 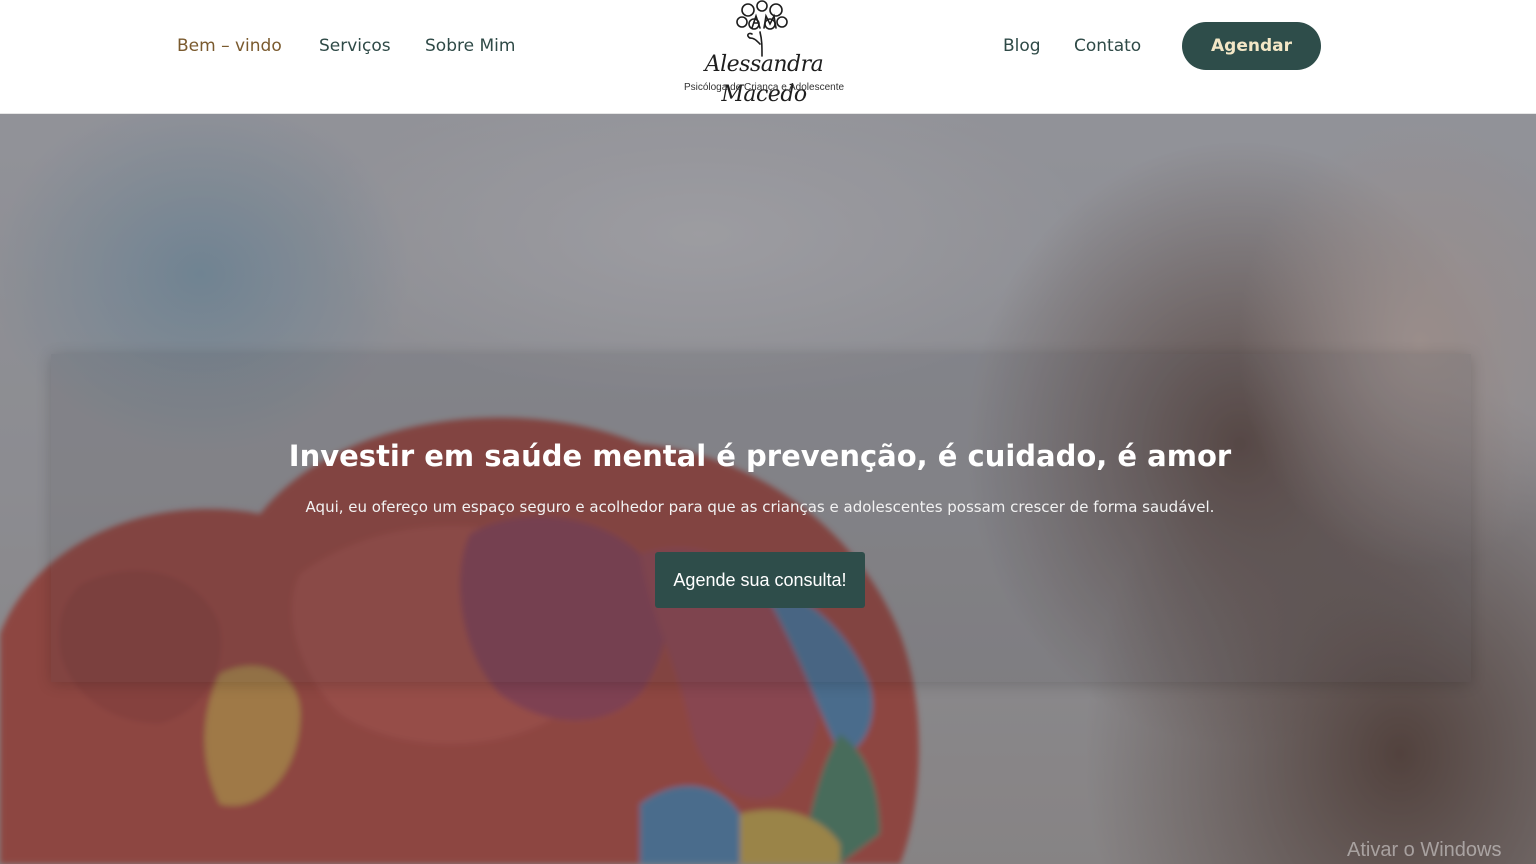 I want to click on logo-subtitle: Psicóloga de Criança e Adolescente, so click(x=764, y=87).